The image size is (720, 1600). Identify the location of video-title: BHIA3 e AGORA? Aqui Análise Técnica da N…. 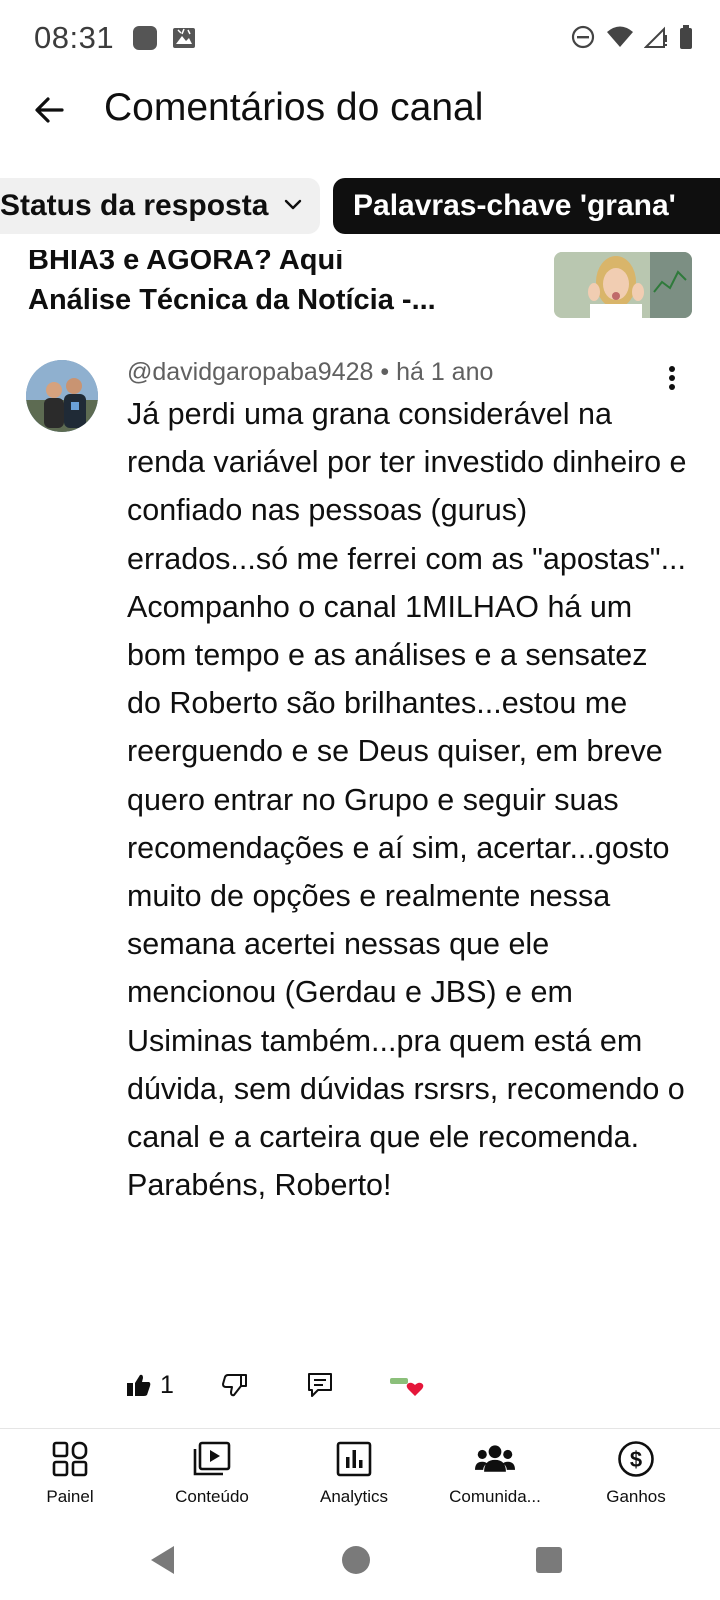
(288, 285).